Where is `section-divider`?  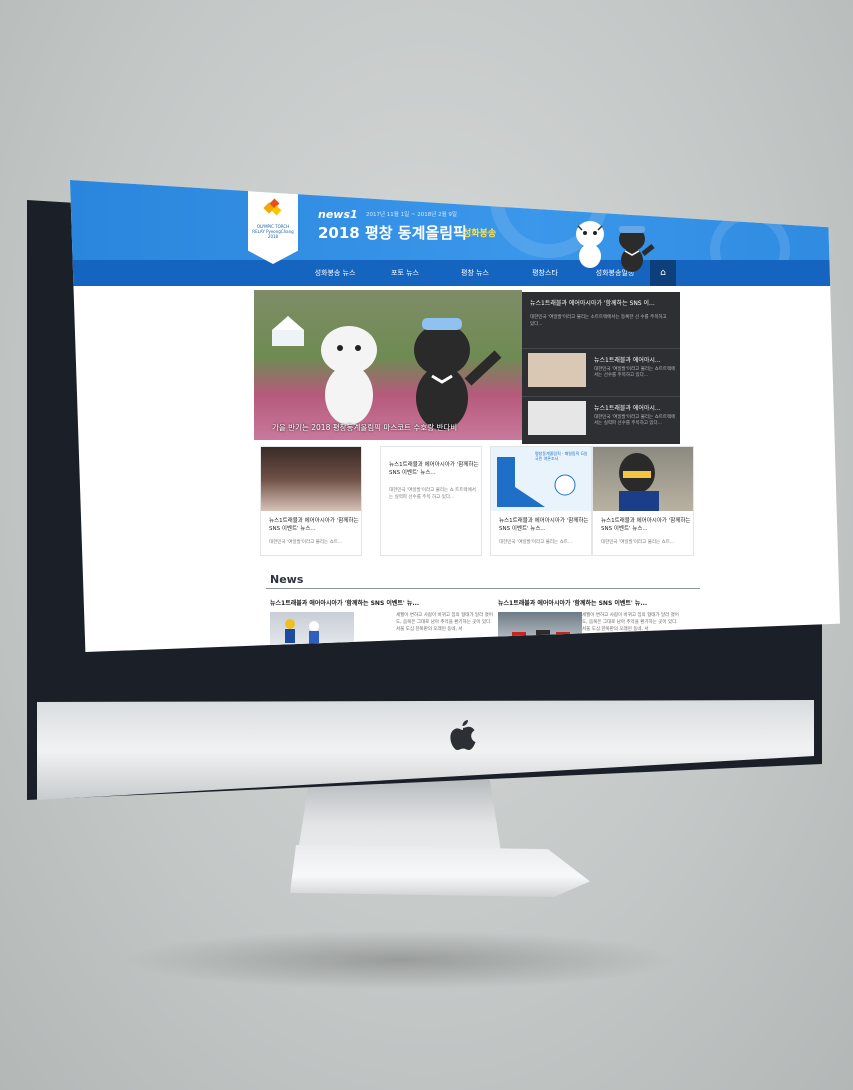 section-divider is located at coordinates (483, 588).